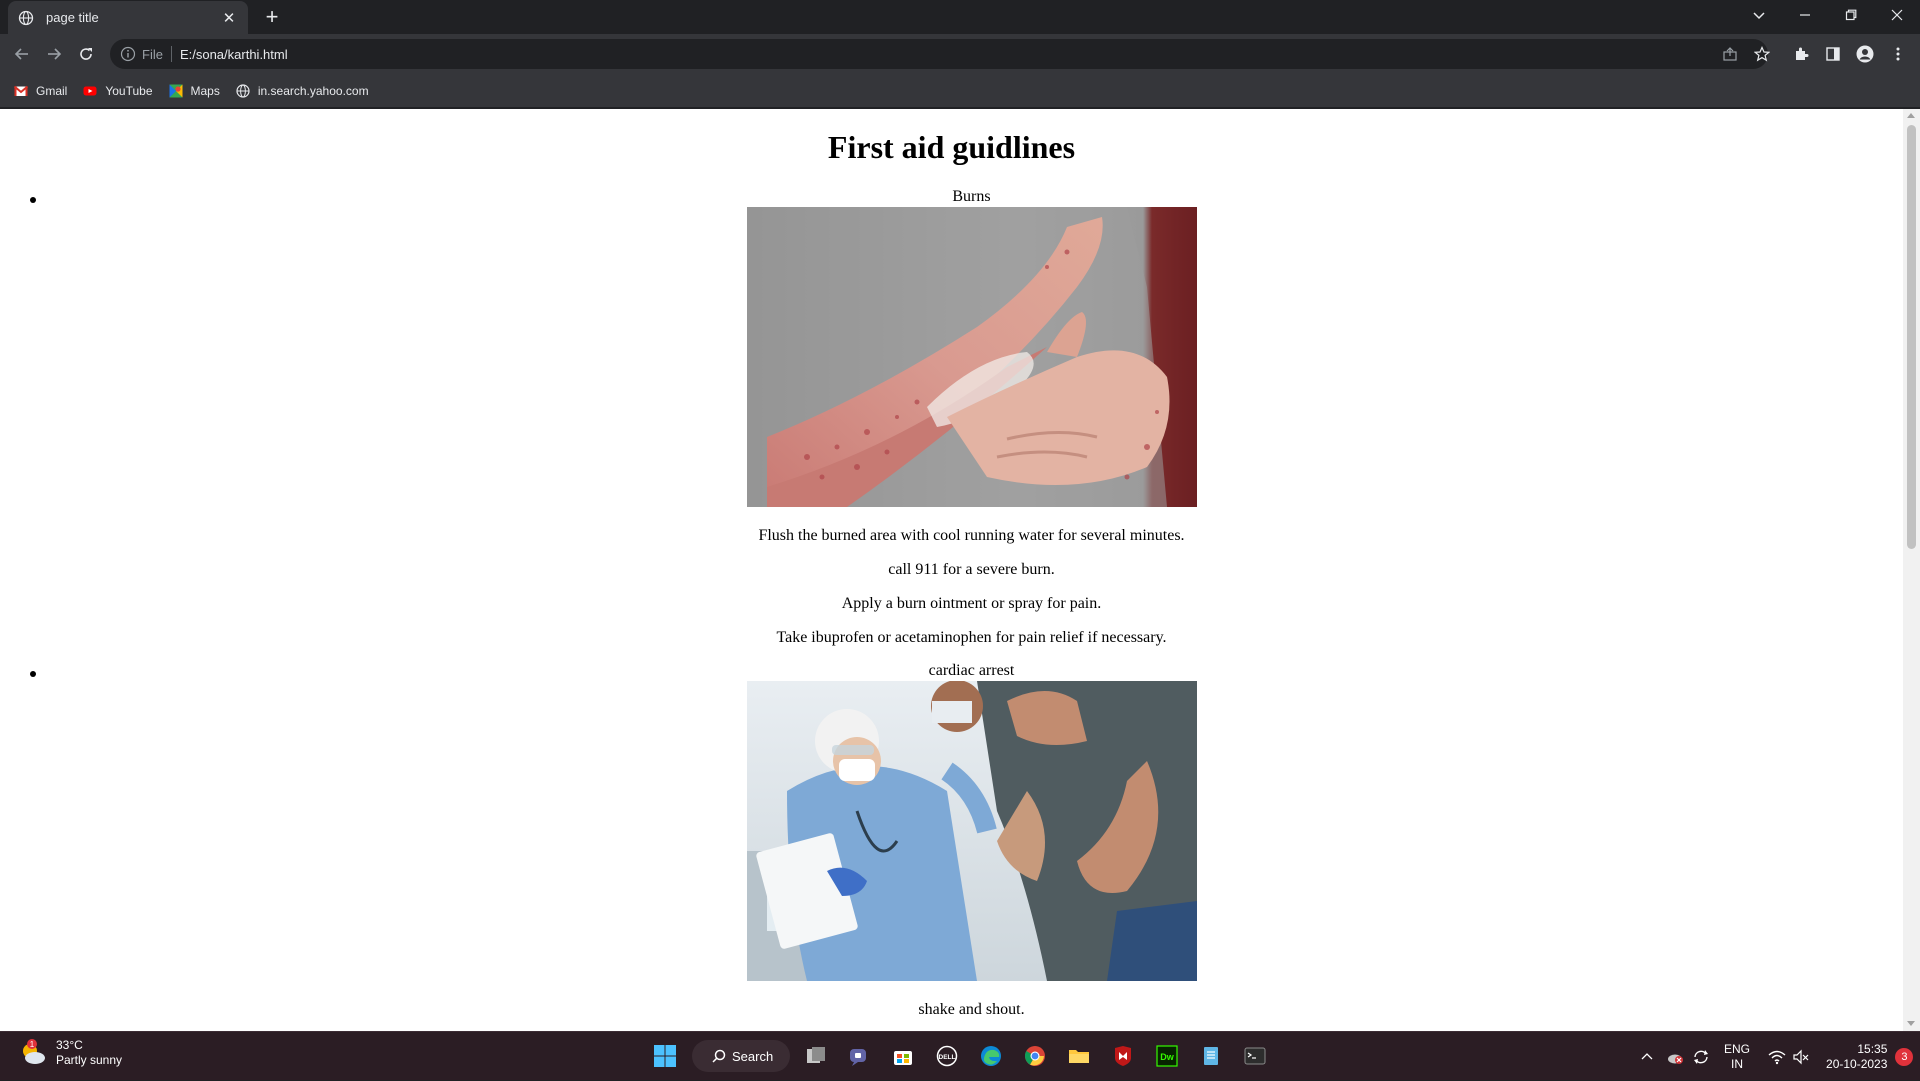 The height and width of the screenshot is (1081, 1920). I want to click on scroll-up-arrow-icon, so click(1911, 115).